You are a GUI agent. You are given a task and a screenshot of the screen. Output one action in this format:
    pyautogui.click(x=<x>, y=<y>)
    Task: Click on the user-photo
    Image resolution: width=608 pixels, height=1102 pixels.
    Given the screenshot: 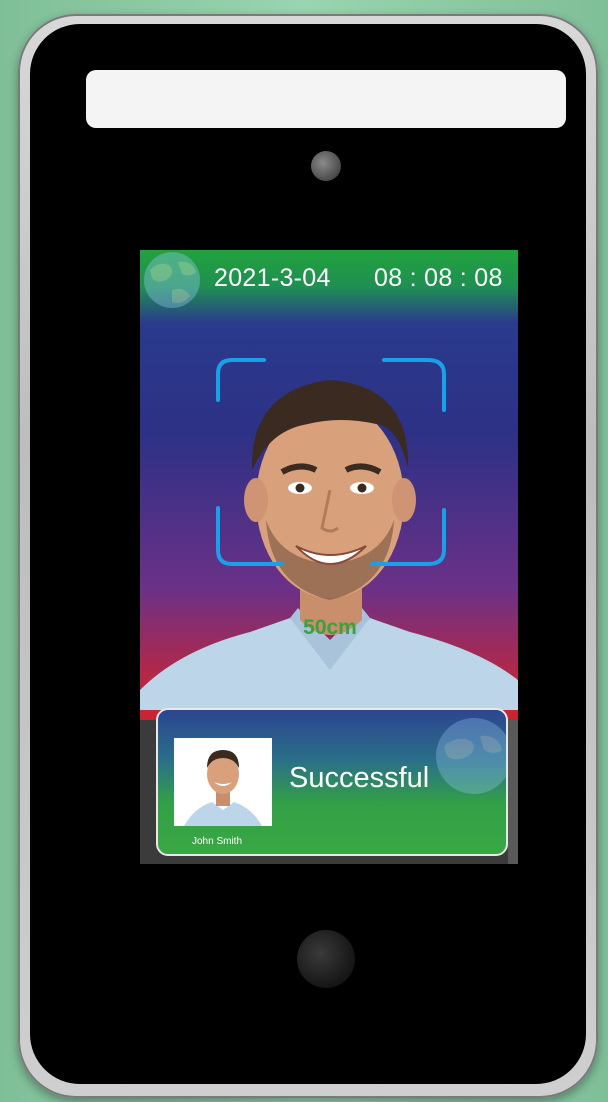 What is the action you would take?
    pyautogui.click(x=223, y=782)
    